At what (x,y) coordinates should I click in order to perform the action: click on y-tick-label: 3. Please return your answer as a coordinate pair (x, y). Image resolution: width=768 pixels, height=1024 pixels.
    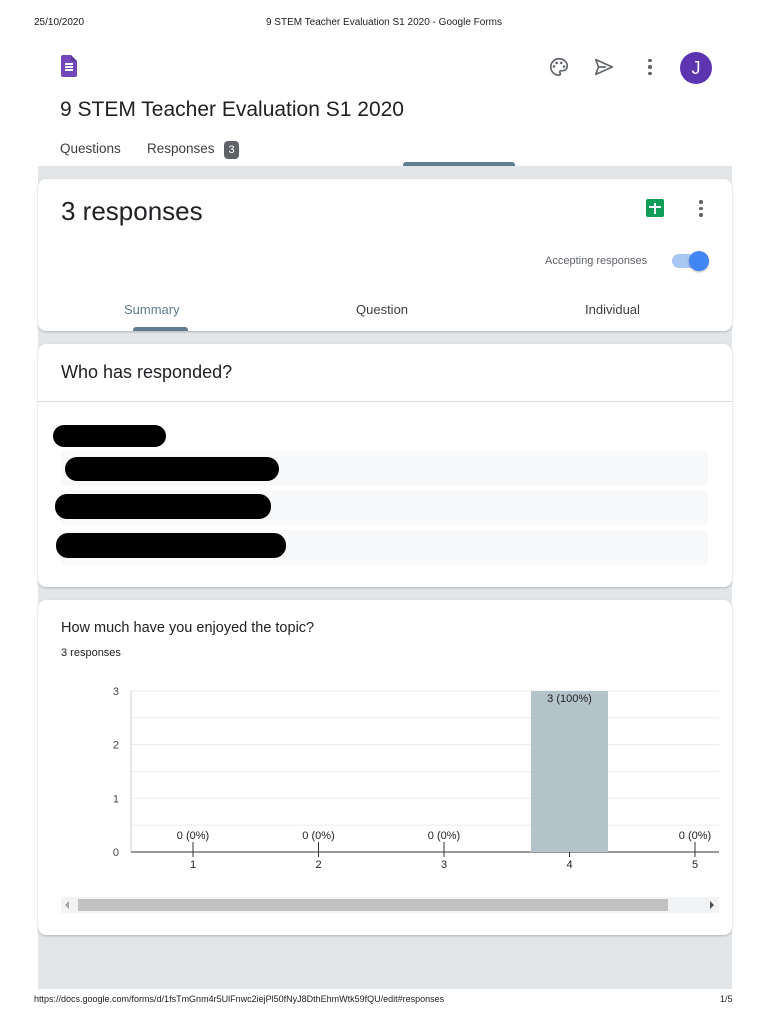
    Looking at the image, I should click on (116, 692).